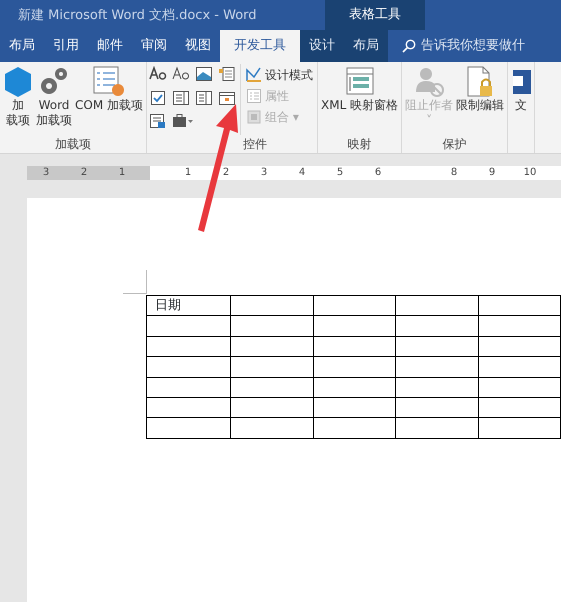 This screenshot has width=561, height=602. Describe the element at coordinates (109, 82) in the screenshot. I see `checklist-icon` at that location.